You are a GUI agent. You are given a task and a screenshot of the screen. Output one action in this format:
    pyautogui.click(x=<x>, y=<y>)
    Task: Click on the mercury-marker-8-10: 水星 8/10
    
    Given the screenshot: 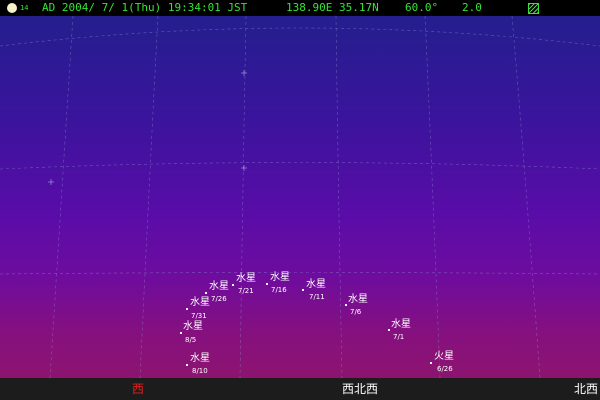 What is the action you would take?
    pyautogui.click(x=216, y=365)
    